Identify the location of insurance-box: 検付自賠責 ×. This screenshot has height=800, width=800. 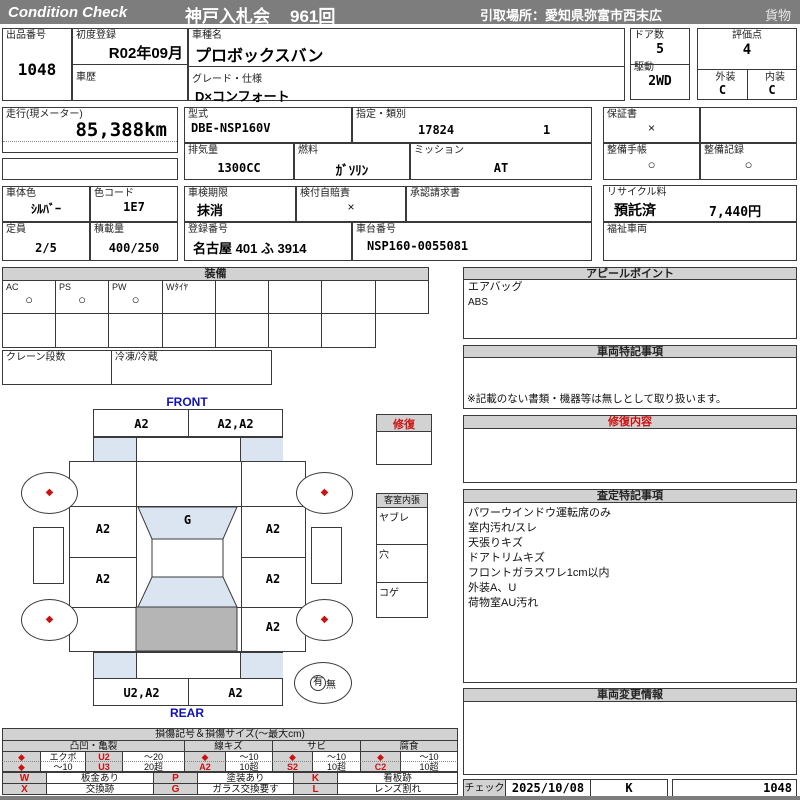
(351, 204).